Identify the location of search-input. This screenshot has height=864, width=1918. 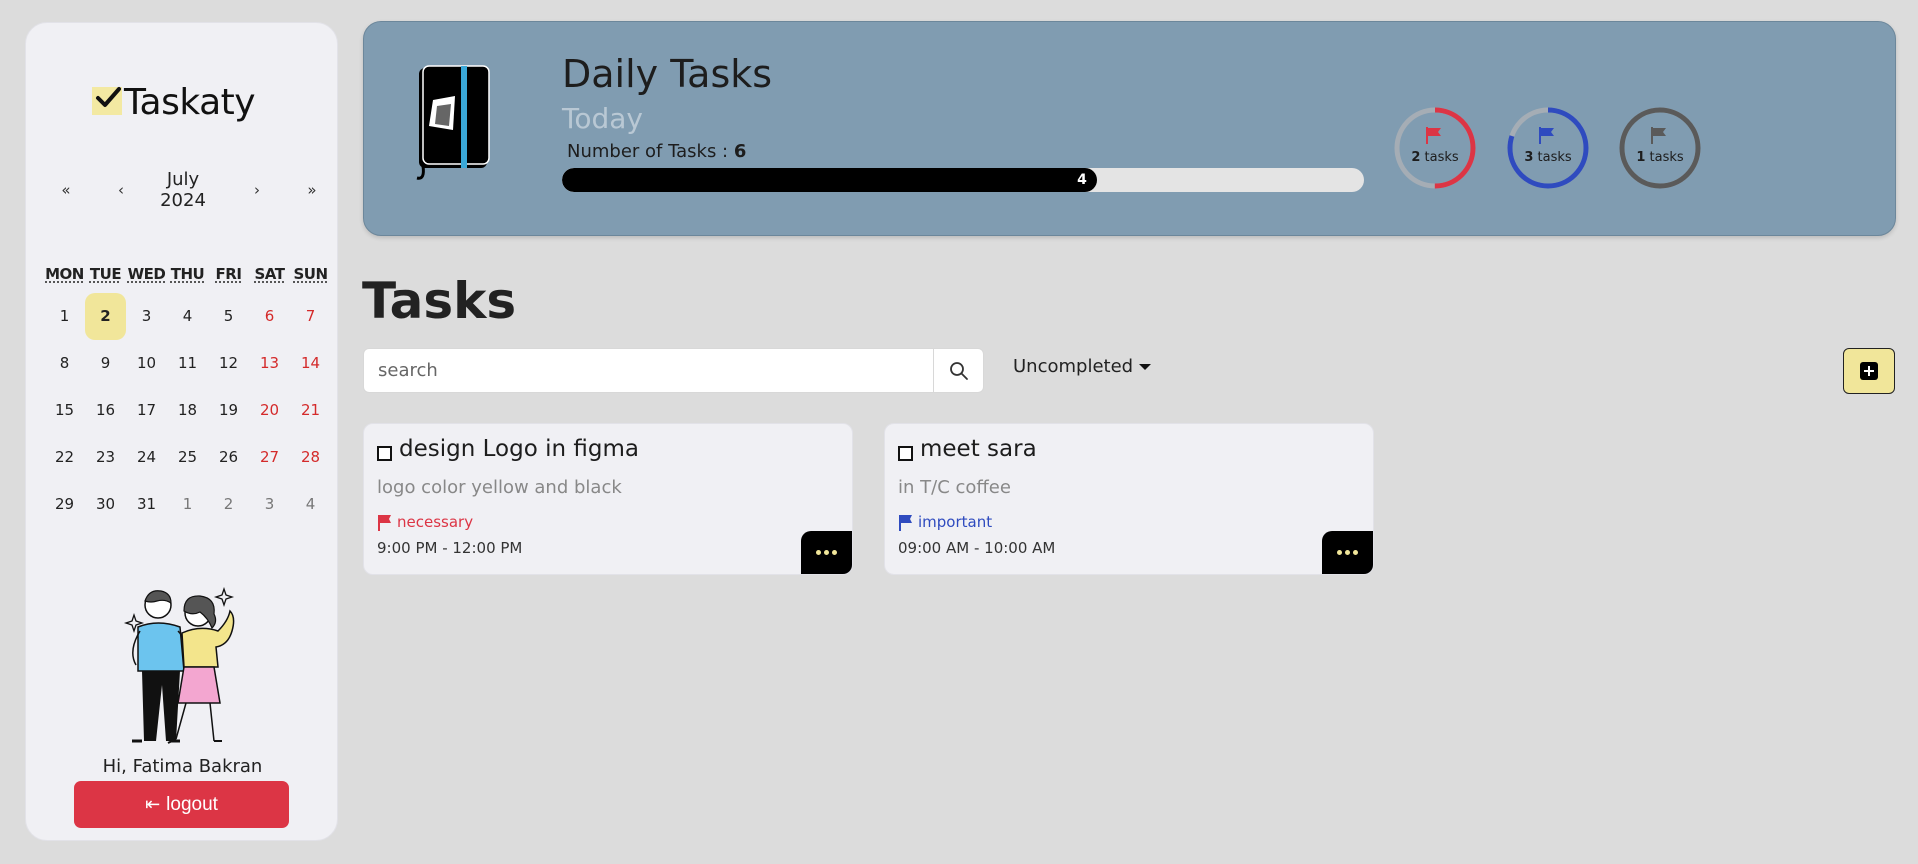
(648, 370).